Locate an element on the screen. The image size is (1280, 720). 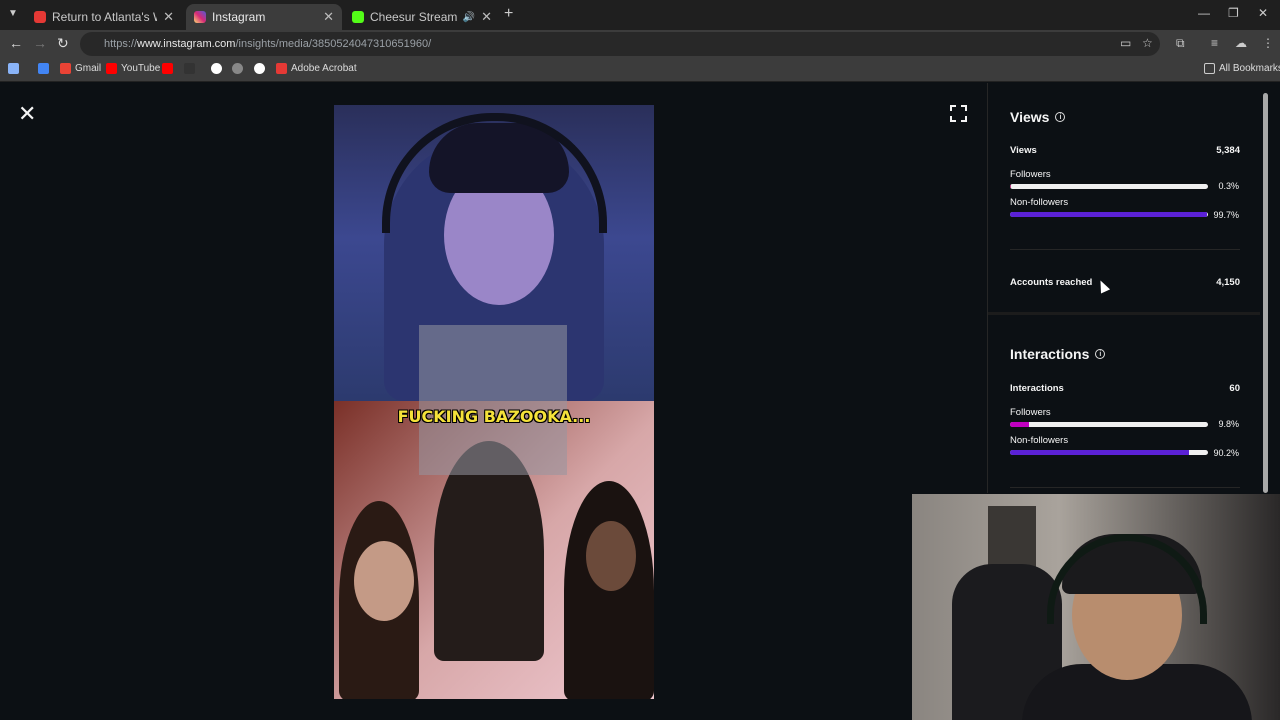
interactions-nonfollowers-bar is located at coordinates (1109, 452).